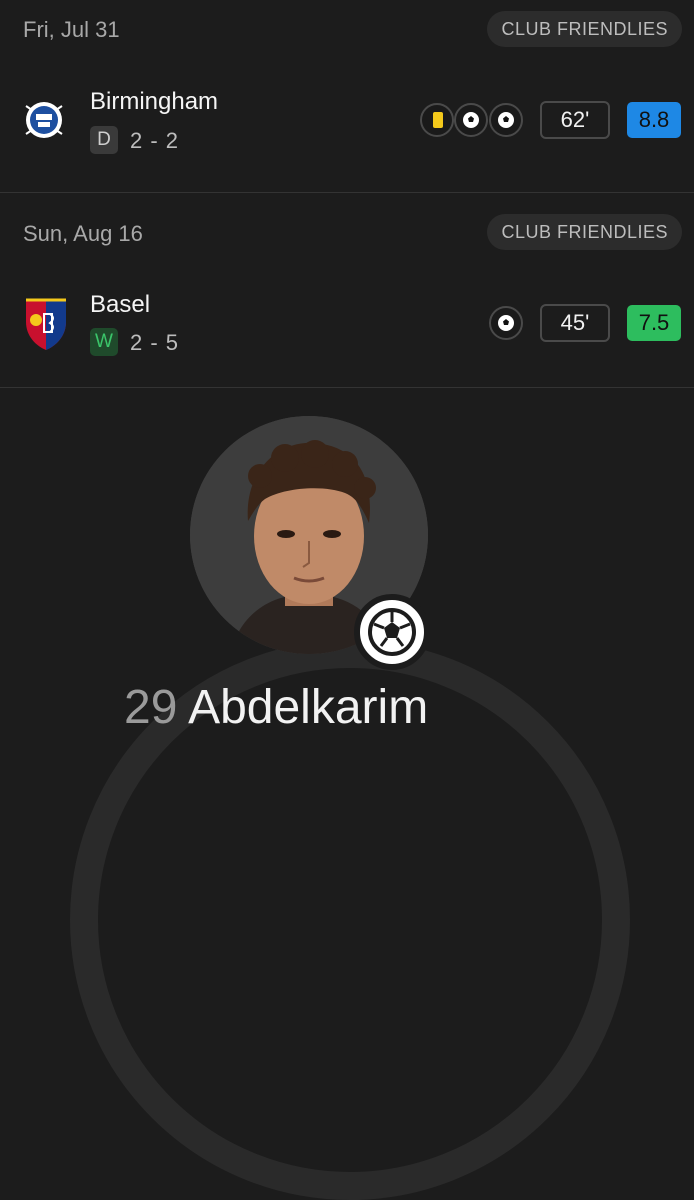 The image size is (694, 1200). Describe the element at coordinates (44, 120) in the screenshot. I see `birmingham-crest-icon` at that location.